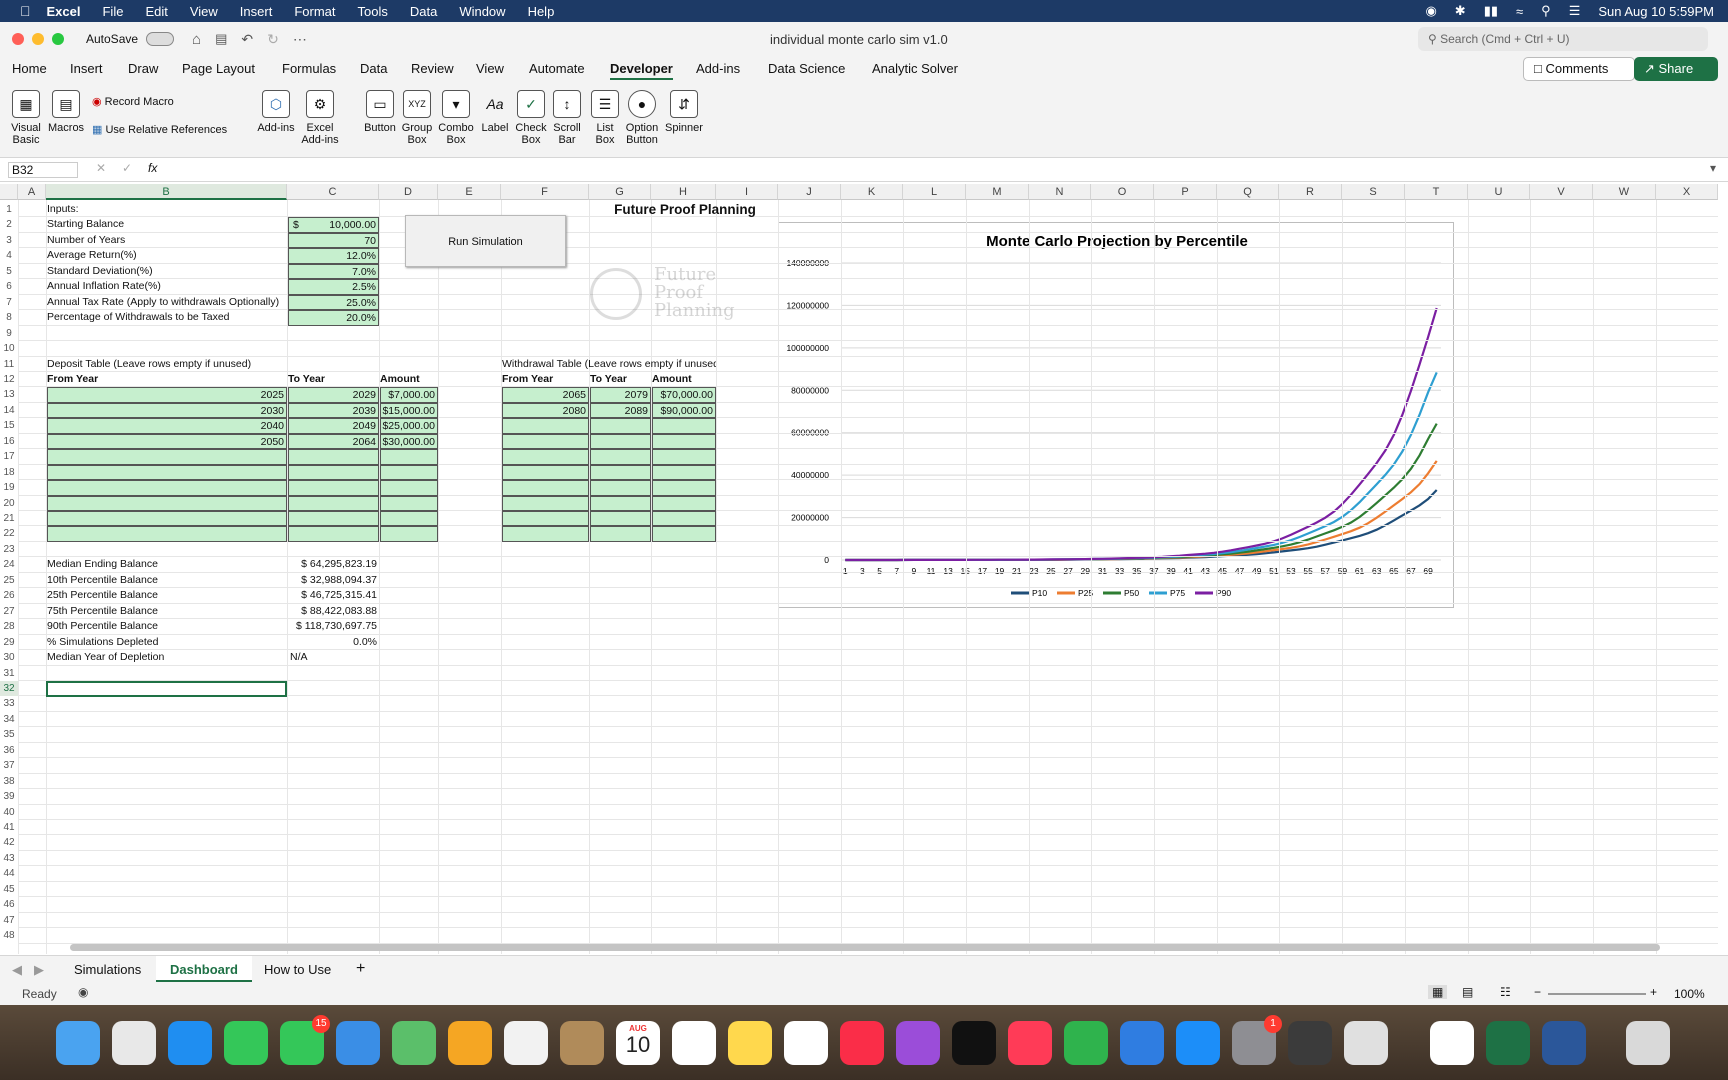  I want to click on row-header: 27, so click(9, 611).